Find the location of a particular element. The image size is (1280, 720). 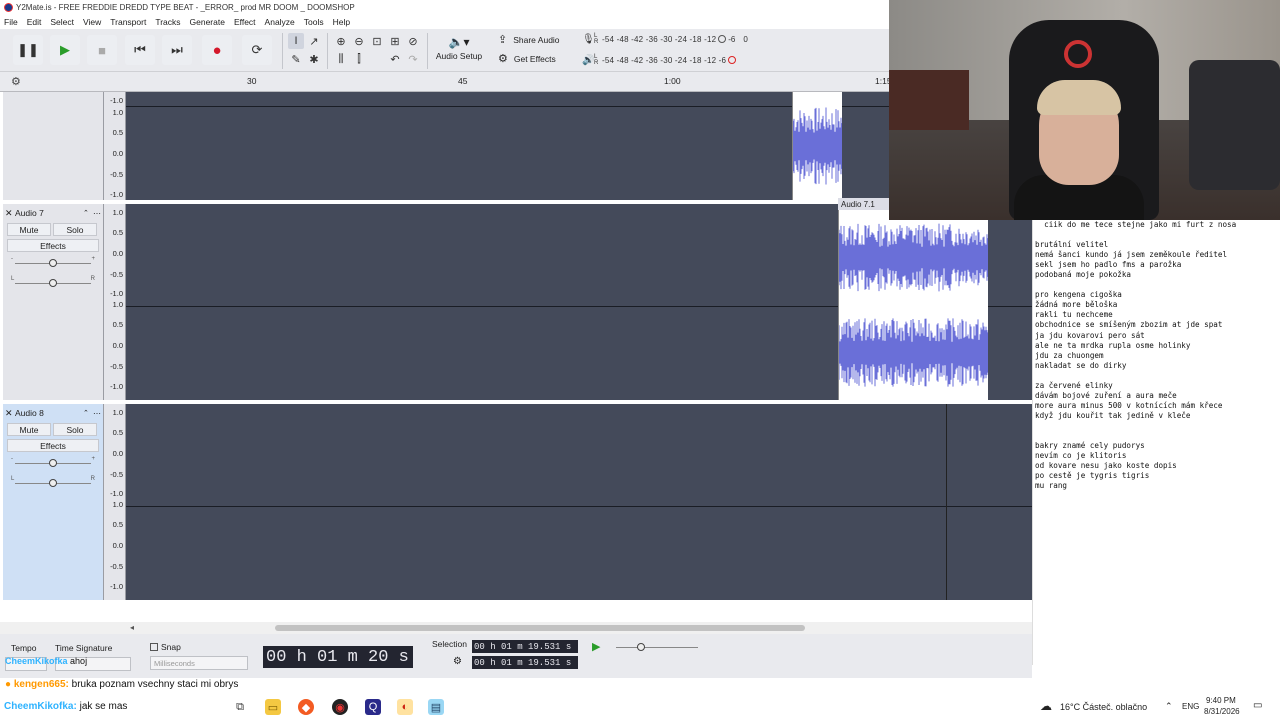

brave-icon: ◆ is located at coordinates (306, 707).